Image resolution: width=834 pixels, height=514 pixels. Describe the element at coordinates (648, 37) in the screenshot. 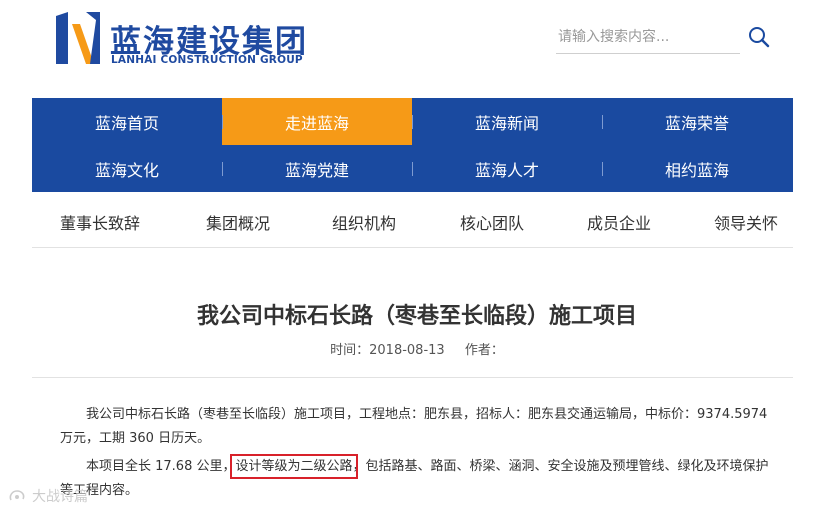

I see `search-input` at that location.